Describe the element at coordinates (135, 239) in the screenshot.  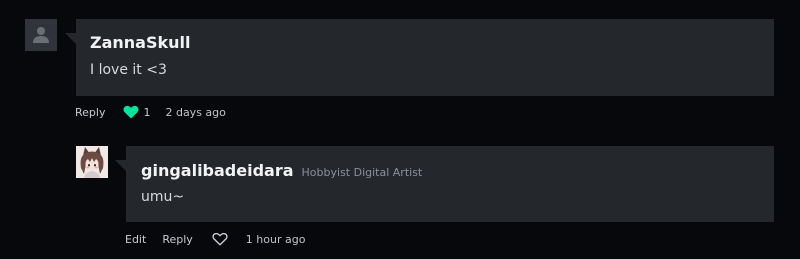
I see `edit-button: Edit` at that location.